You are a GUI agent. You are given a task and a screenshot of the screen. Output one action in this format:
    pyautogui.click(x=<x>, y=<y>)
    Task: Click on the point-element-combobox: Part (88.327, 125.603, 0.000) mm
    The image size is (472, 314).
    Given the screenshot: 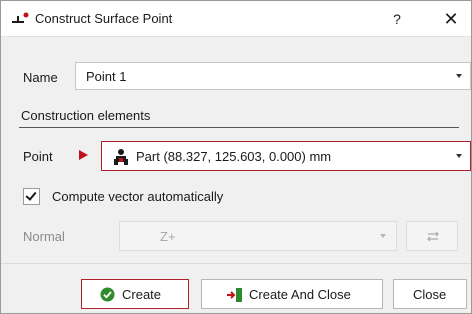 What is the action you would take?
    pyautogui.click(x=286, y=156)
    